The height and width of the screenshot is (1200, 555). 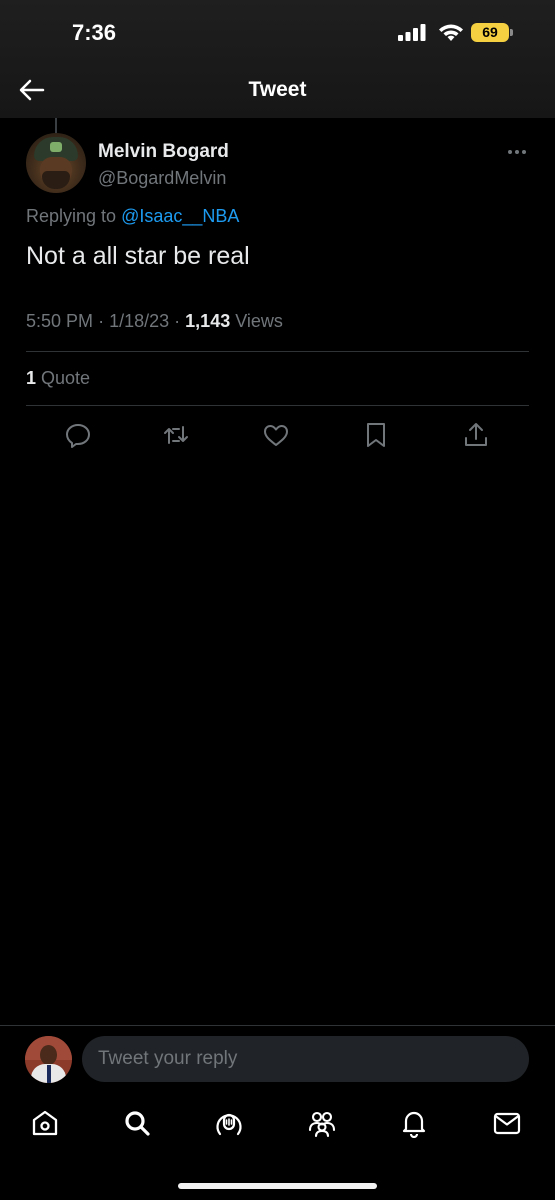 What do you see at coordinates (56, 126) in the screenshot?
I see `thread-line` at bounding box center [56, 126].